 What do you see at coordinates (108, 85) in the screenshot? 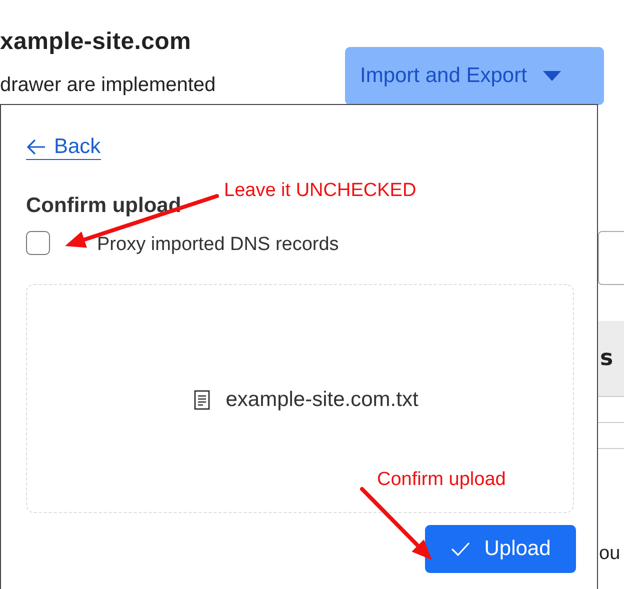
I see `page-subtitle: drawer are implemented` at bounding box center [108, 85].